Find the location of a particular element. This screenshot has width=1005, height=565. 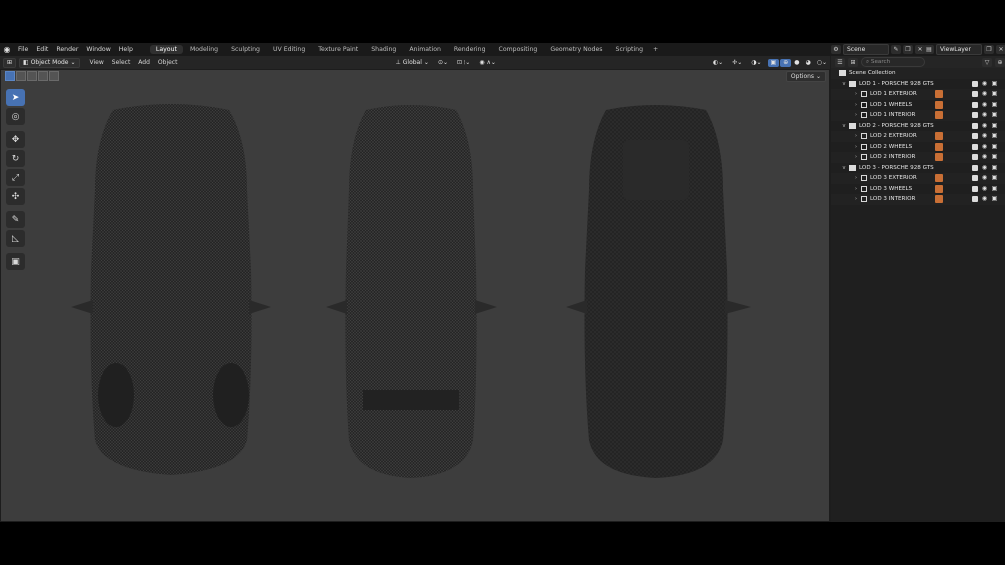

select-new-icon is located at coordinates (10, 76).